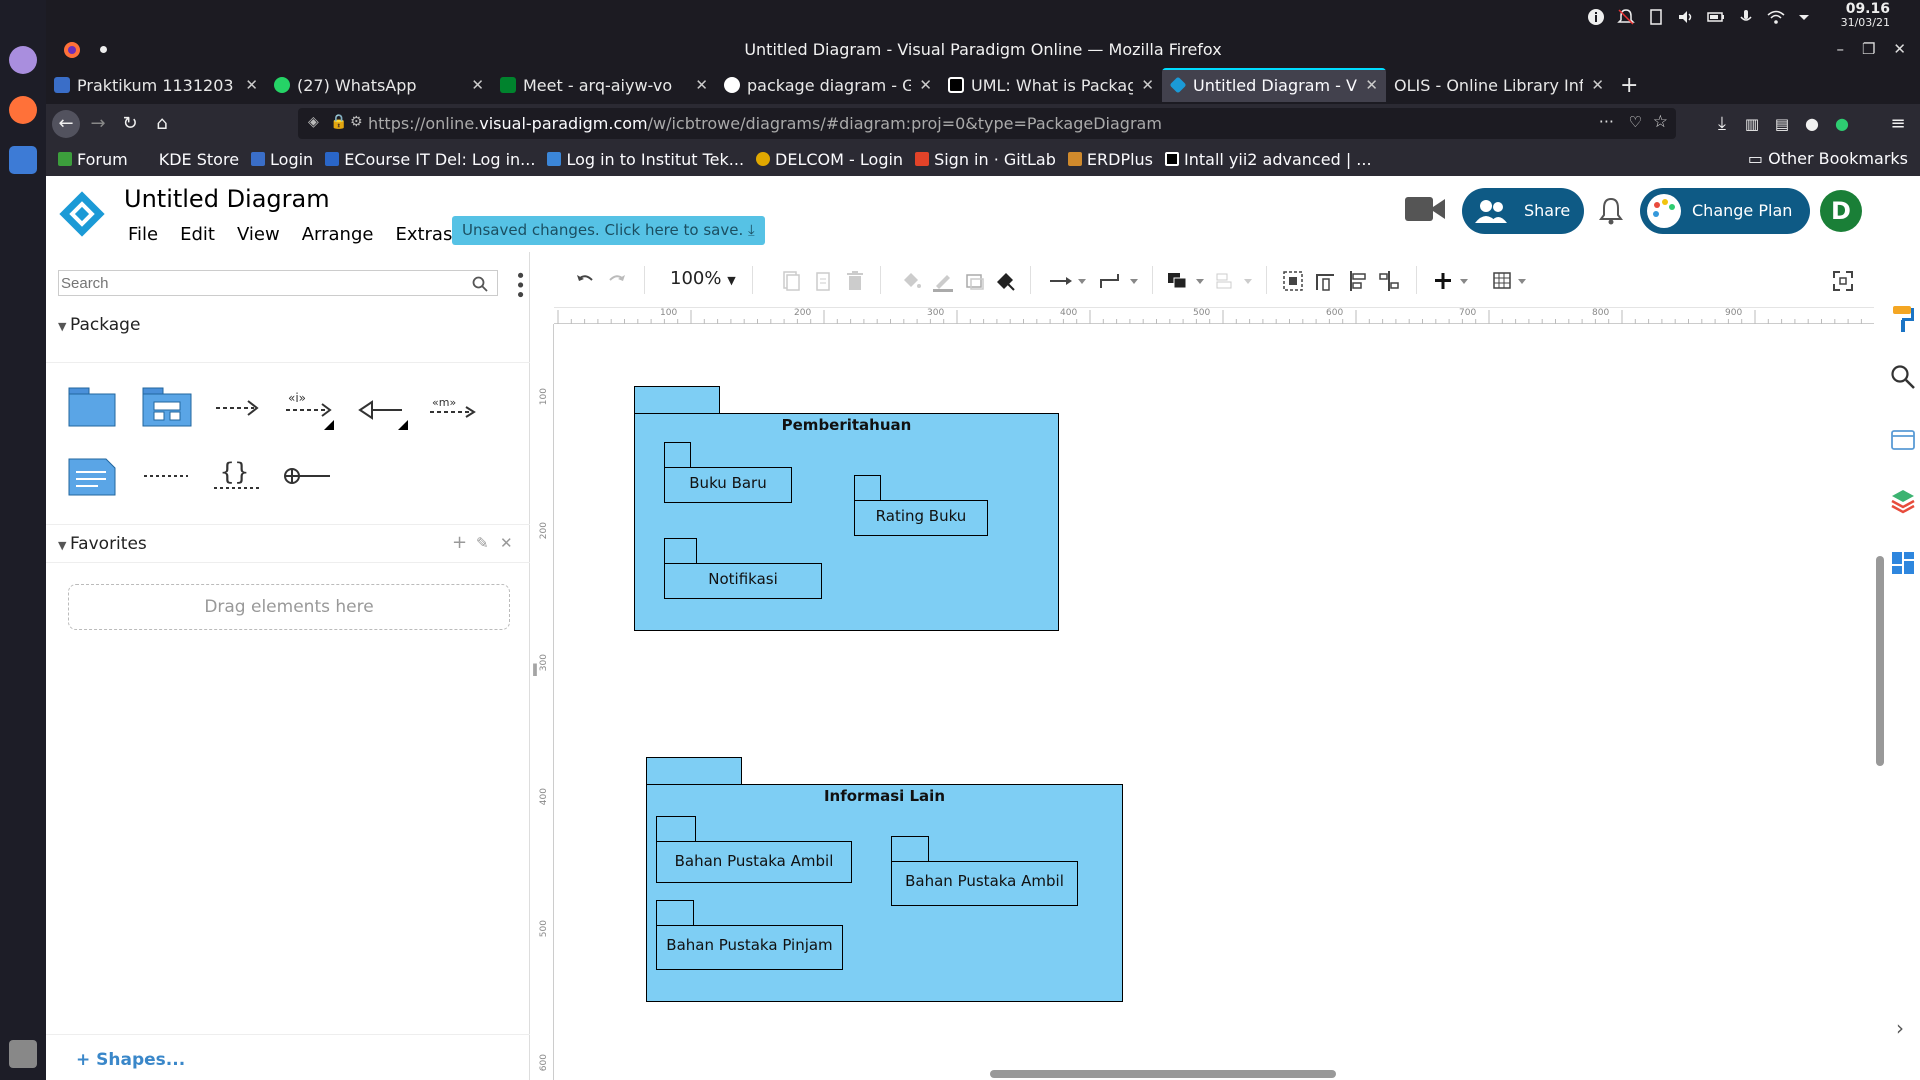  I want to click on more-icon: ···, so click(1606, 121).